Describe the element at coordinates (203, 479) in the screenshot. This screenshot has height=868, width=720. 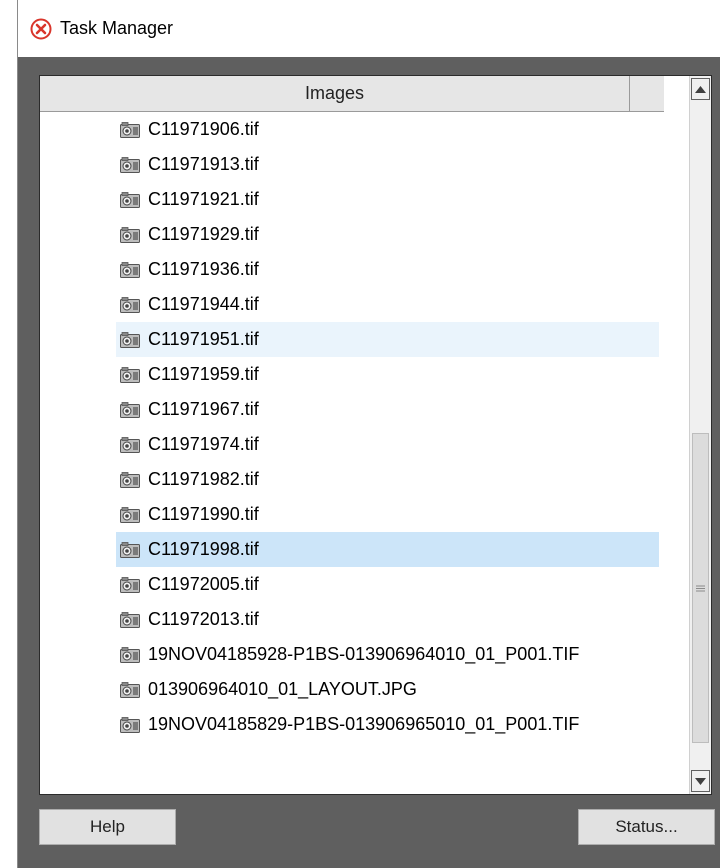
I see `list-item-label: C11971982.tif` at that location.